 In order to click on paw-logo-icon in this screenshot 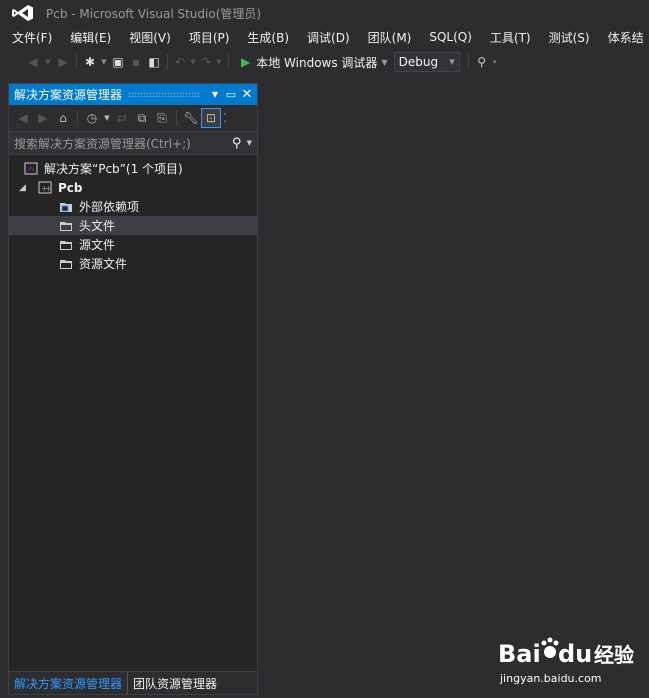, I will do `click(550, 647)`.